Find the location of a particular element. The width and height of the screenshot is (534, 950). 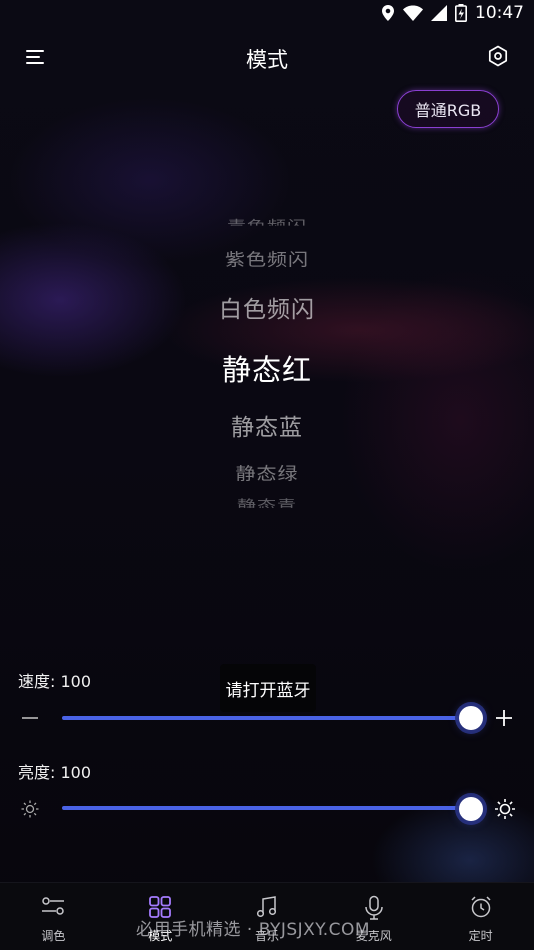

picker-item: 静态绿 is located at coordinates (267, 472).